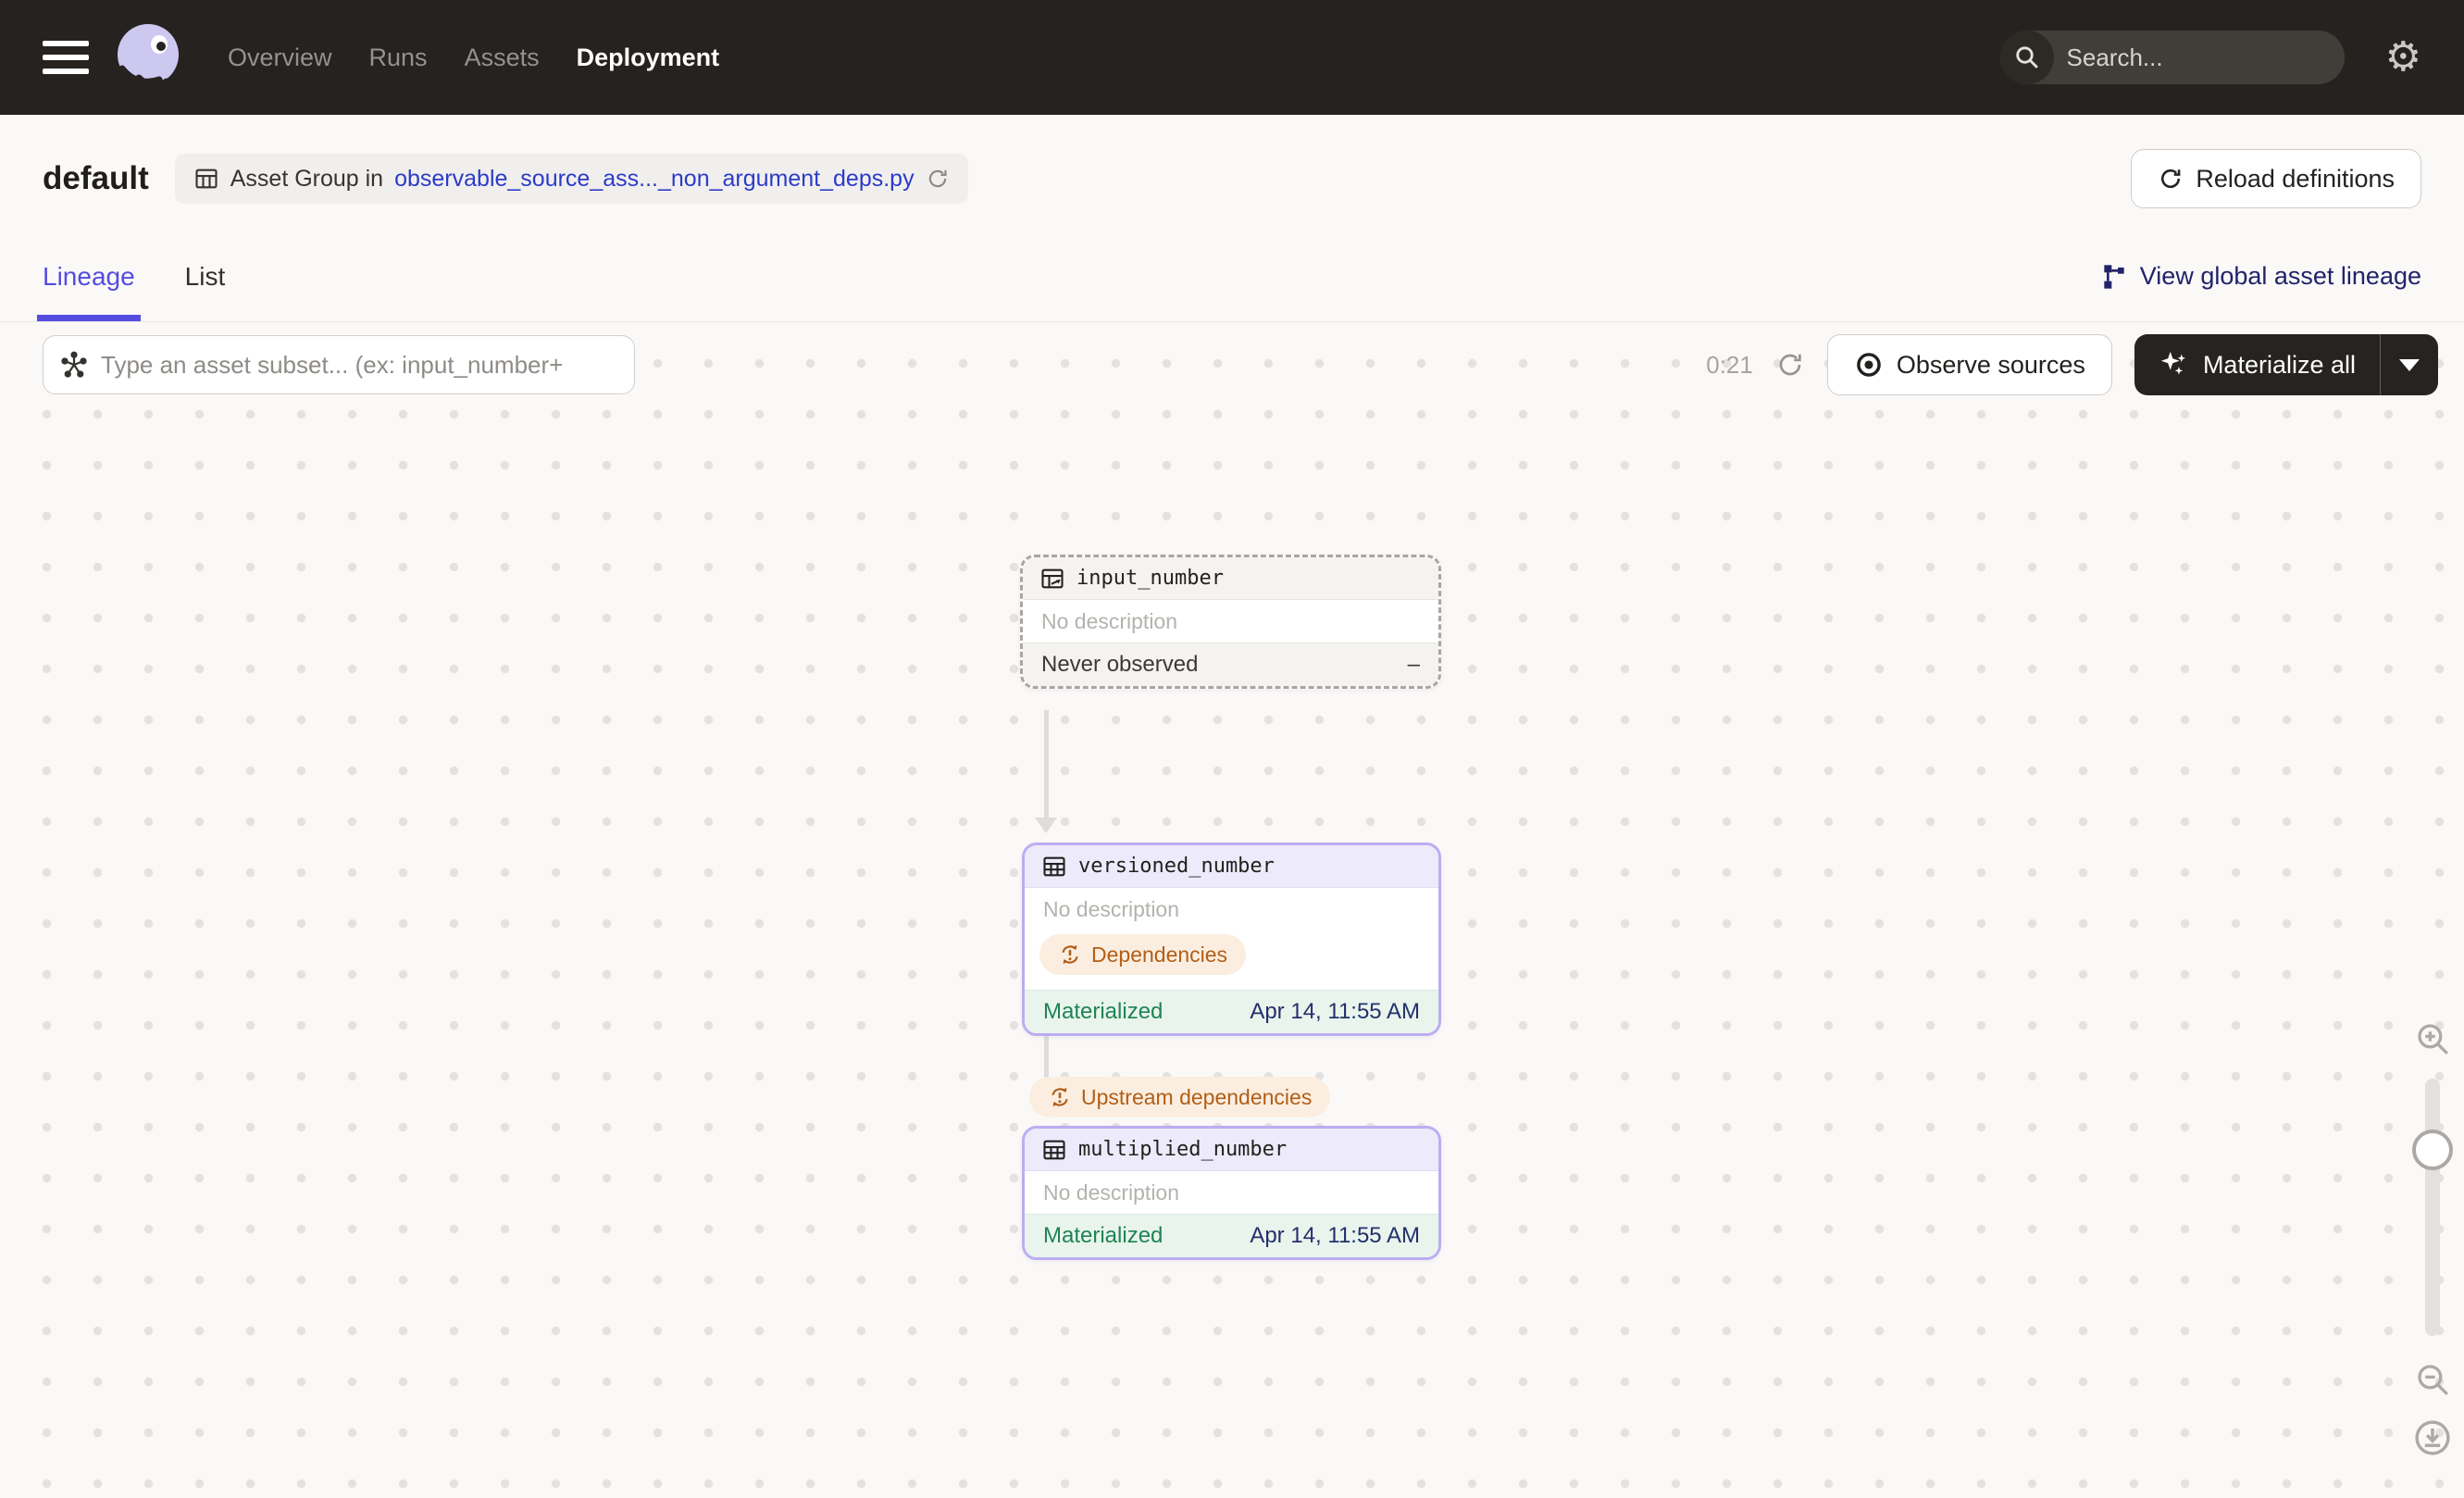 The height and width of the screenshot is (1498, 2464). Describe the element at coordinates (2432, 1437) in the screenshot. I see `download-icon` at that location.